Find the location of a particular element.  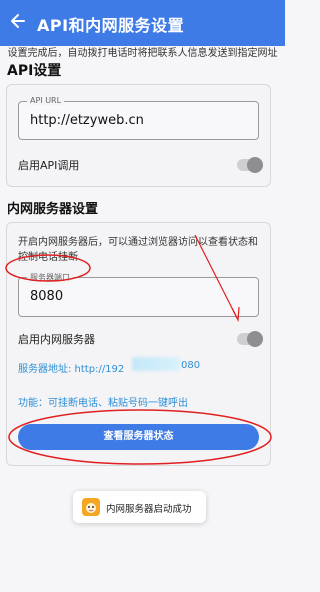

annotation-circle-port is located at coordinates (48, 268).